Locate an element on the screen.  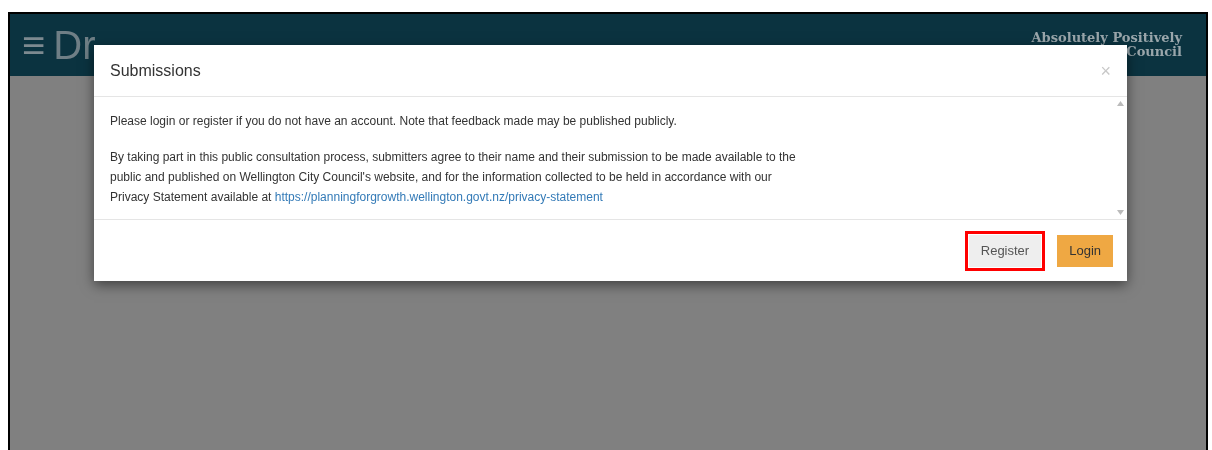
menu-icon: ≡ is located at coordinates (34, 45).